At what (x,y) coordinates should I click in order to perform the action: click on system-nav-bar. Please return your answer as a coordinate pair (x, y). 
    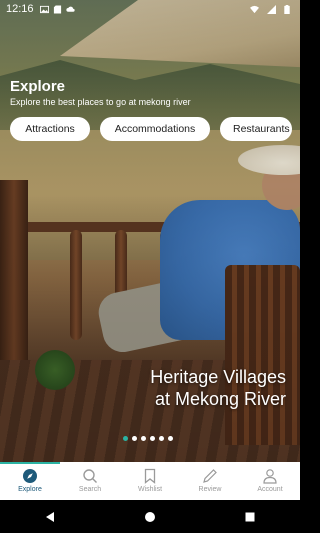
    Looking at the image, I should click on (150, 516).